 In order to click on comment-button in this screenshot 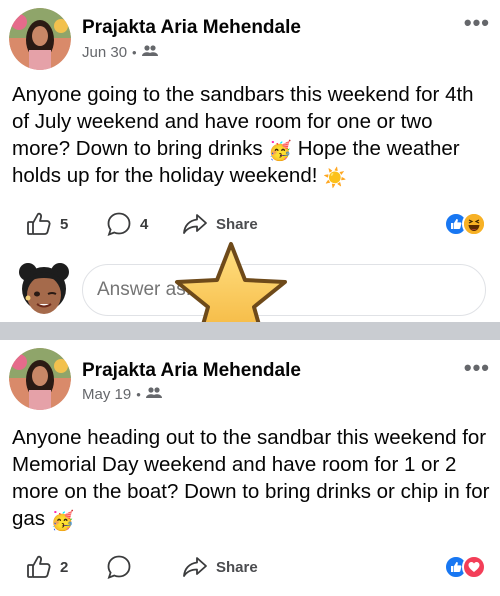, I will do `click(123, 567)`.